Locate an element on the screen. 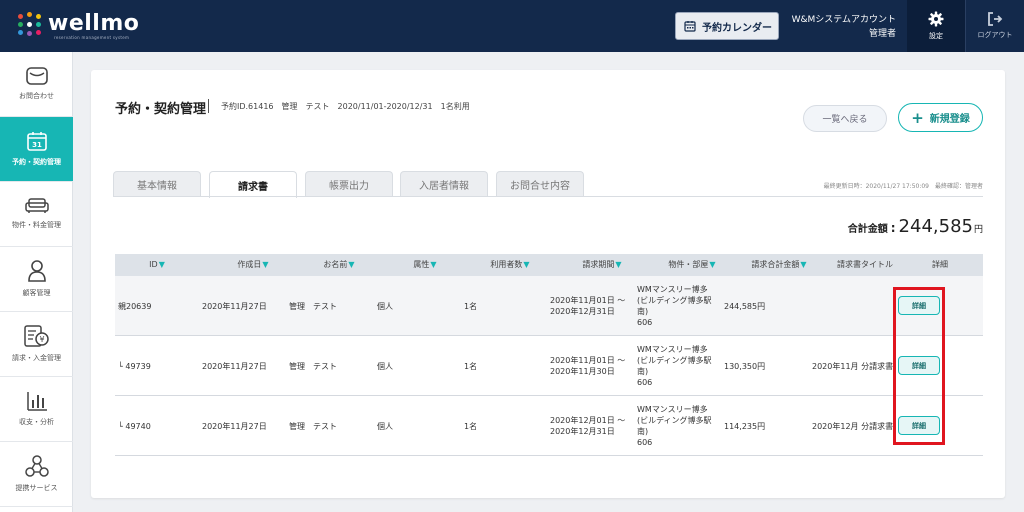 This screenshot has height=512, width=1024. column-header-users: 利用者数▼ is located at coordinates (510, 265).